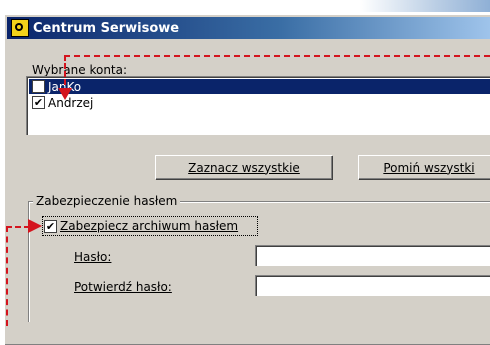 The height and width of the screenshot is (345, 490). Describe the element at coordinates (106, 28) in the screenshot. I see `window-title: Centrum Serwisowe` at that location.